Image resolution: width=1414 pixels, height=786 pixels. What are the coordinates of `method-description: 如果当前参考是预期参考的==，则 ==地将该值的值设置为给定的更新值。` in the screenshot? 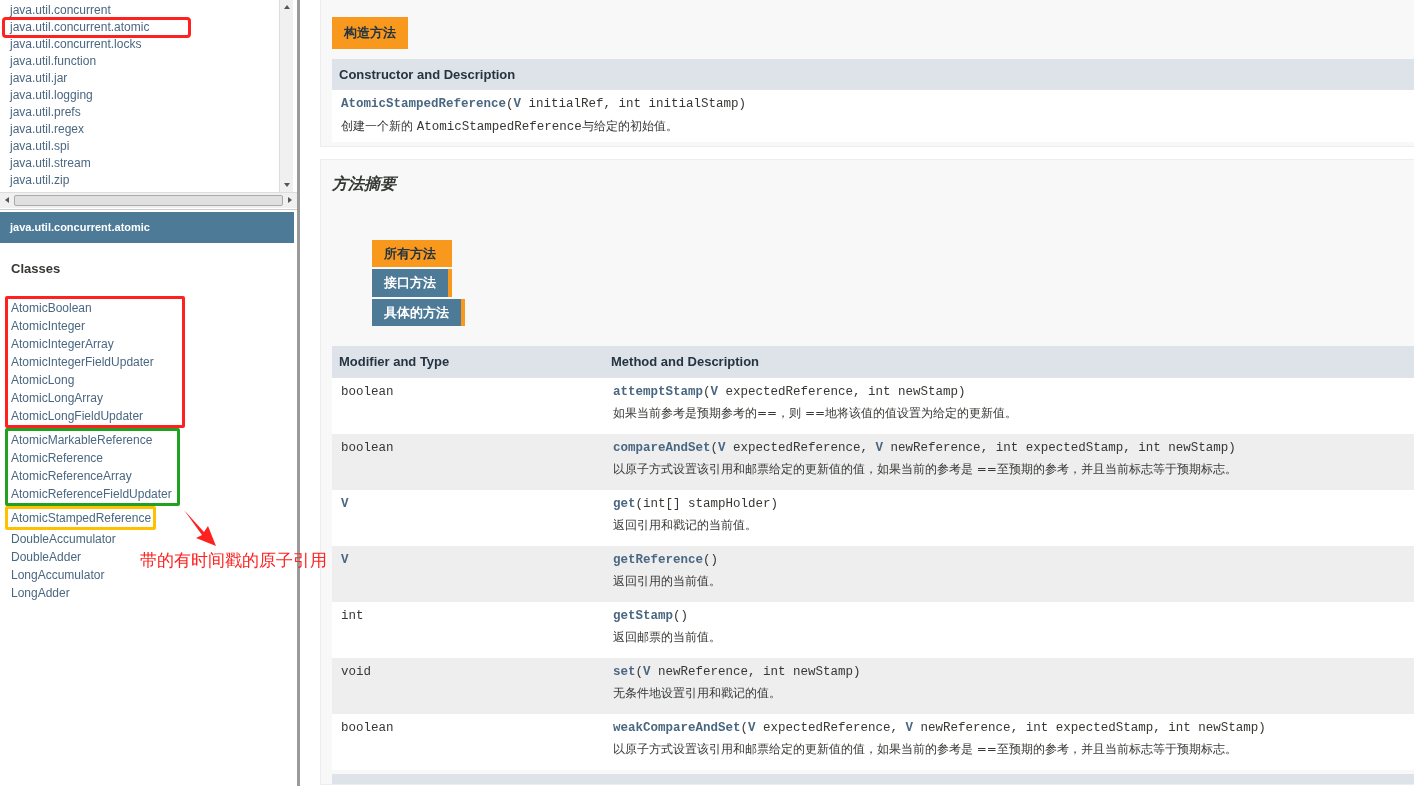 It's located at (815, 414).